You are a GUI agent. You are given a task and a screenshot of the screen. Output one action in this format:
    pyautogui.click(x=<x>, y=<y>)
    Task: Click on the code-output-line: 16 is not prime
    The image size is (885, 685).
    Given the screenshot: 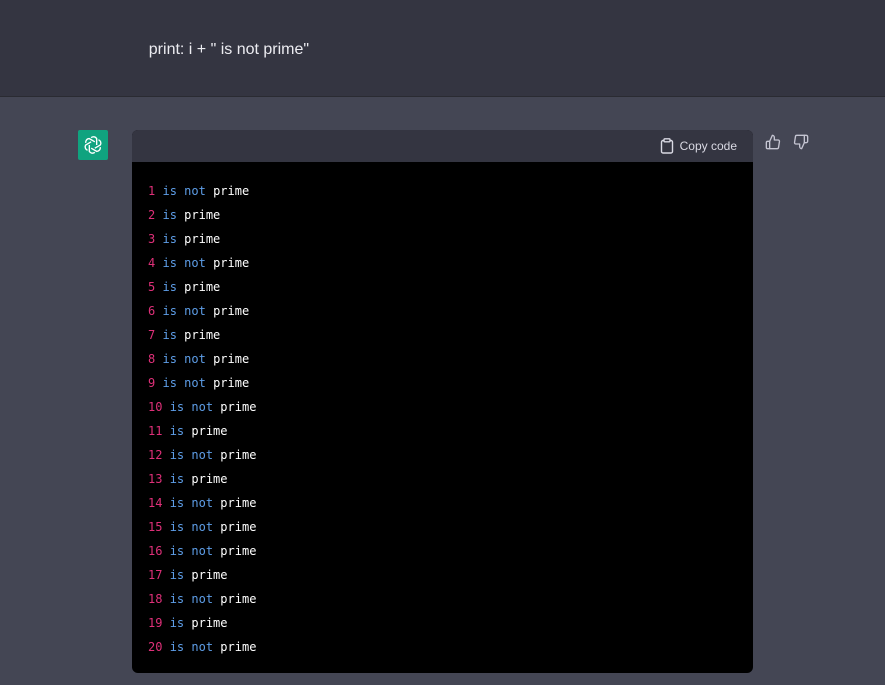 What is the action you would take?
    pyautogui.click(x=442, y=551)
    